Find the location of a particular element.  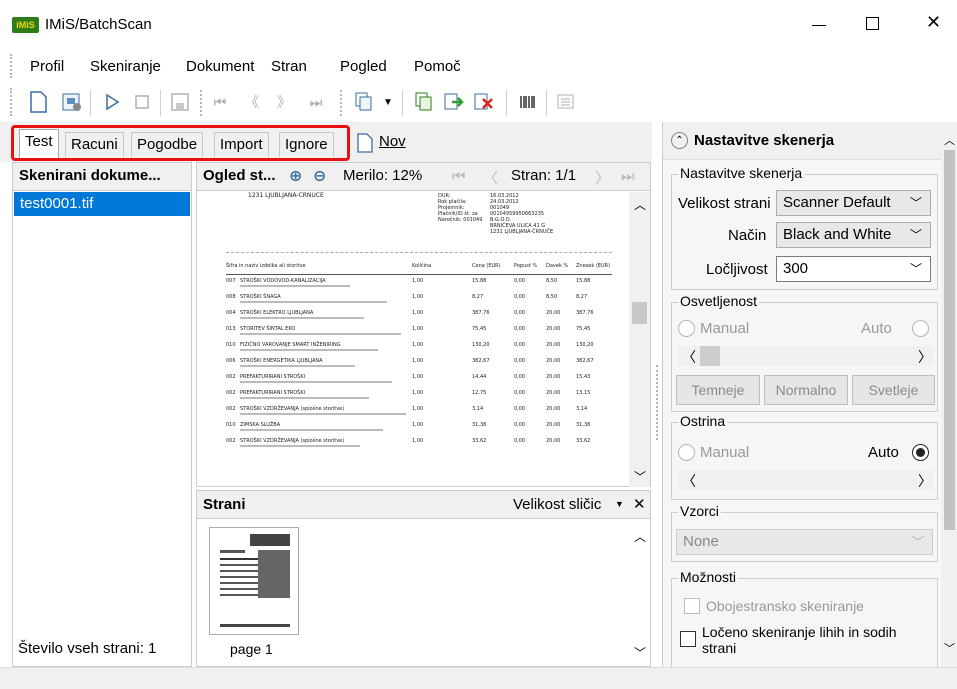

toolbar-grip is located at coordinates (11, 102).